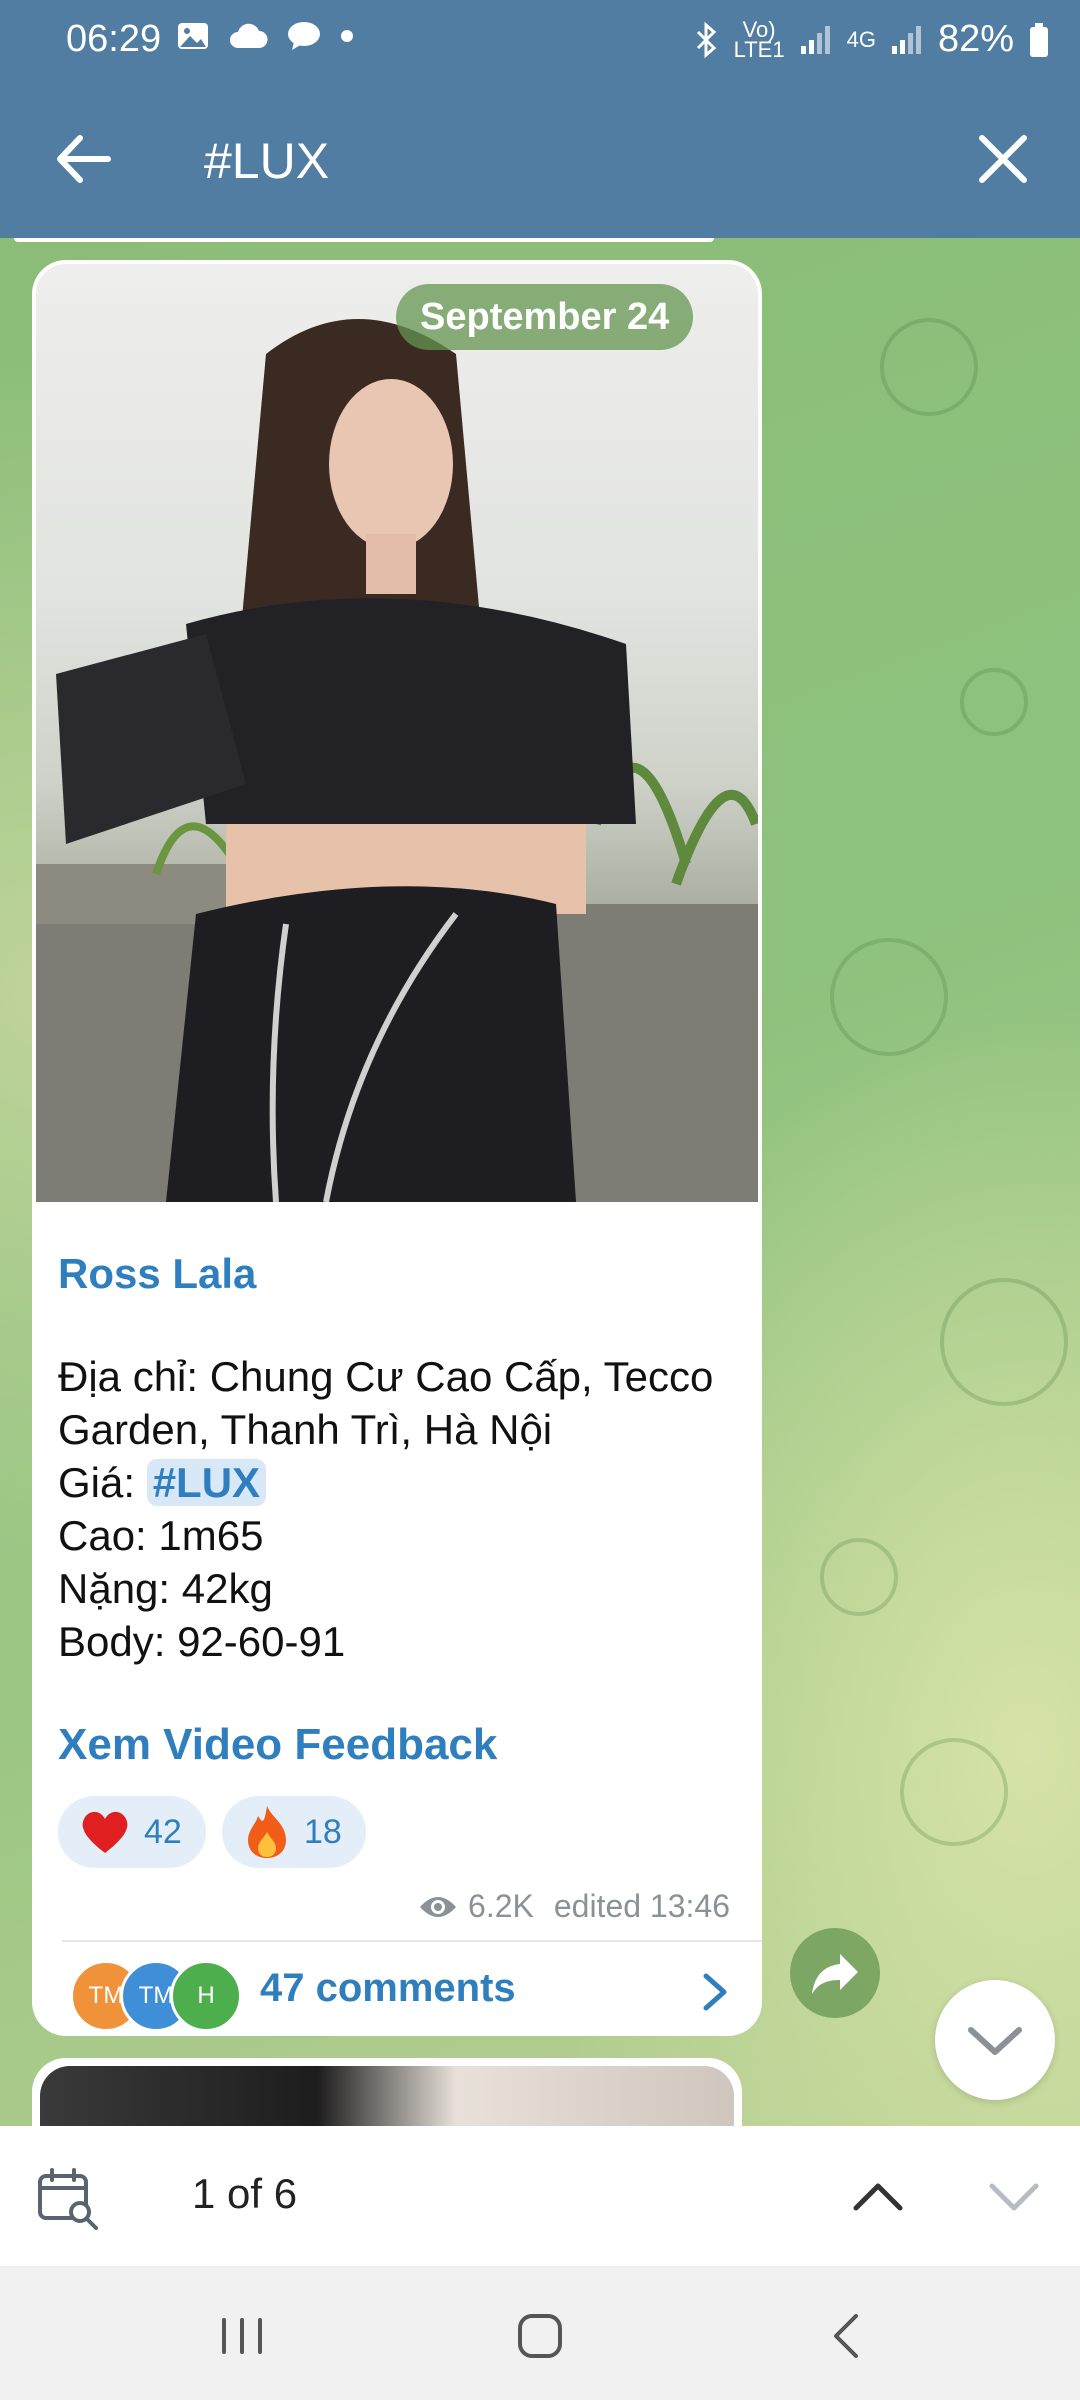 The height and width of the screenshot is (2400, 1080). I want to click on cloud-icon, so click(249, 35).